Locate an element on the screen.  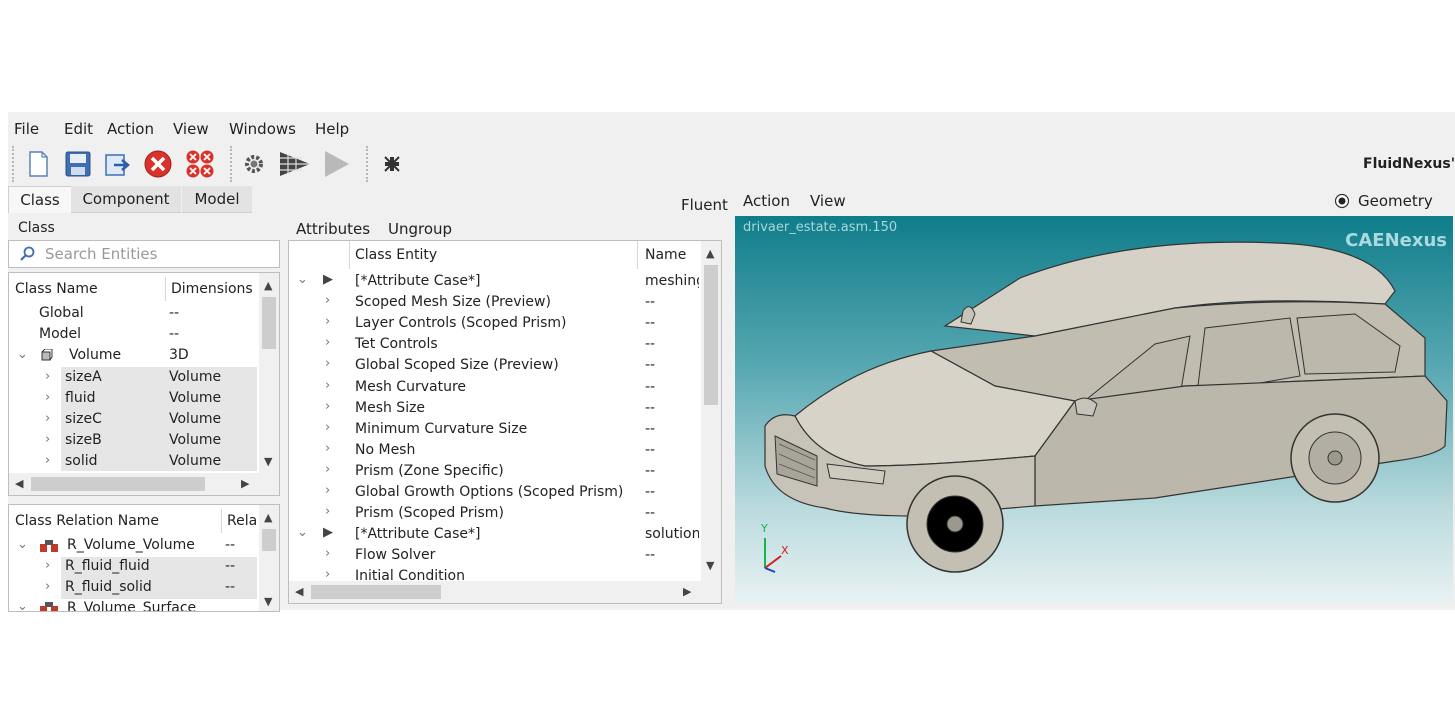
tab-model: Model is located at coordinates (217, 199).